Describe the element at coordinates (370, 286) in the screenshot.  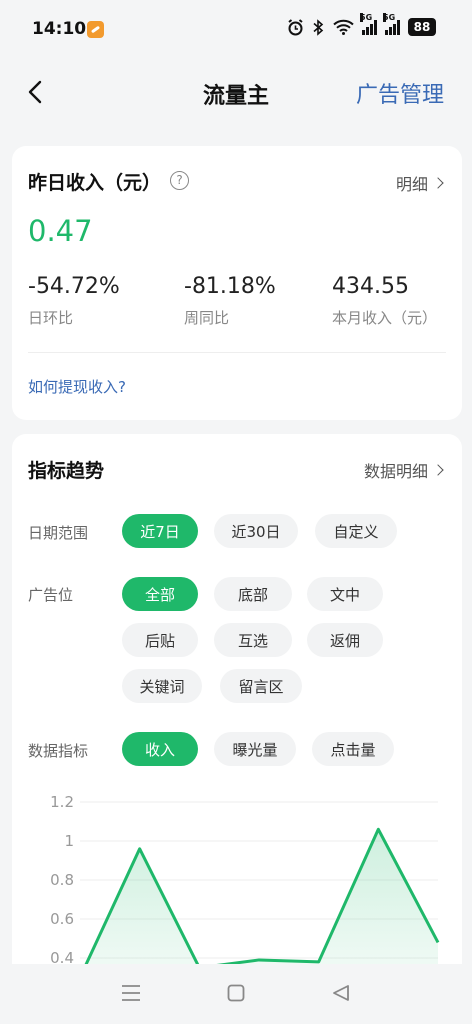
I see `stat-value: 434.55` at that location.